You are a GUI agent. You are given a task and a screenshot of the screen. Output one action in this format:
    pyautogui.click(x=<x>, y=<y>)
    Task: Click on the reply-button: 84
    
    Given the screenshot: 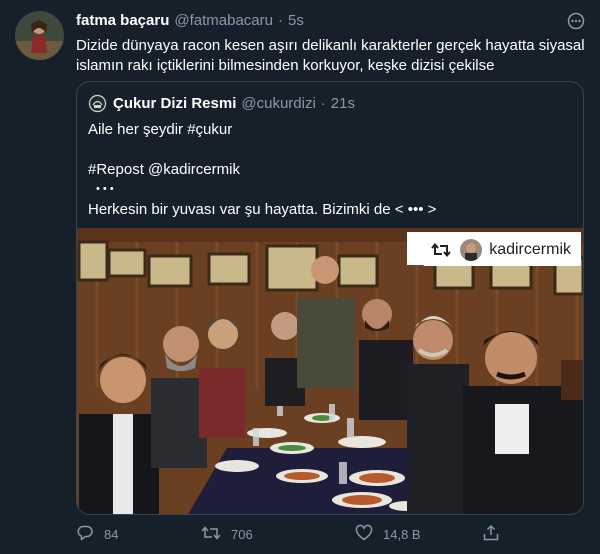 What is the action you would take?
    pyautogui.click(x=138, y=534)
    